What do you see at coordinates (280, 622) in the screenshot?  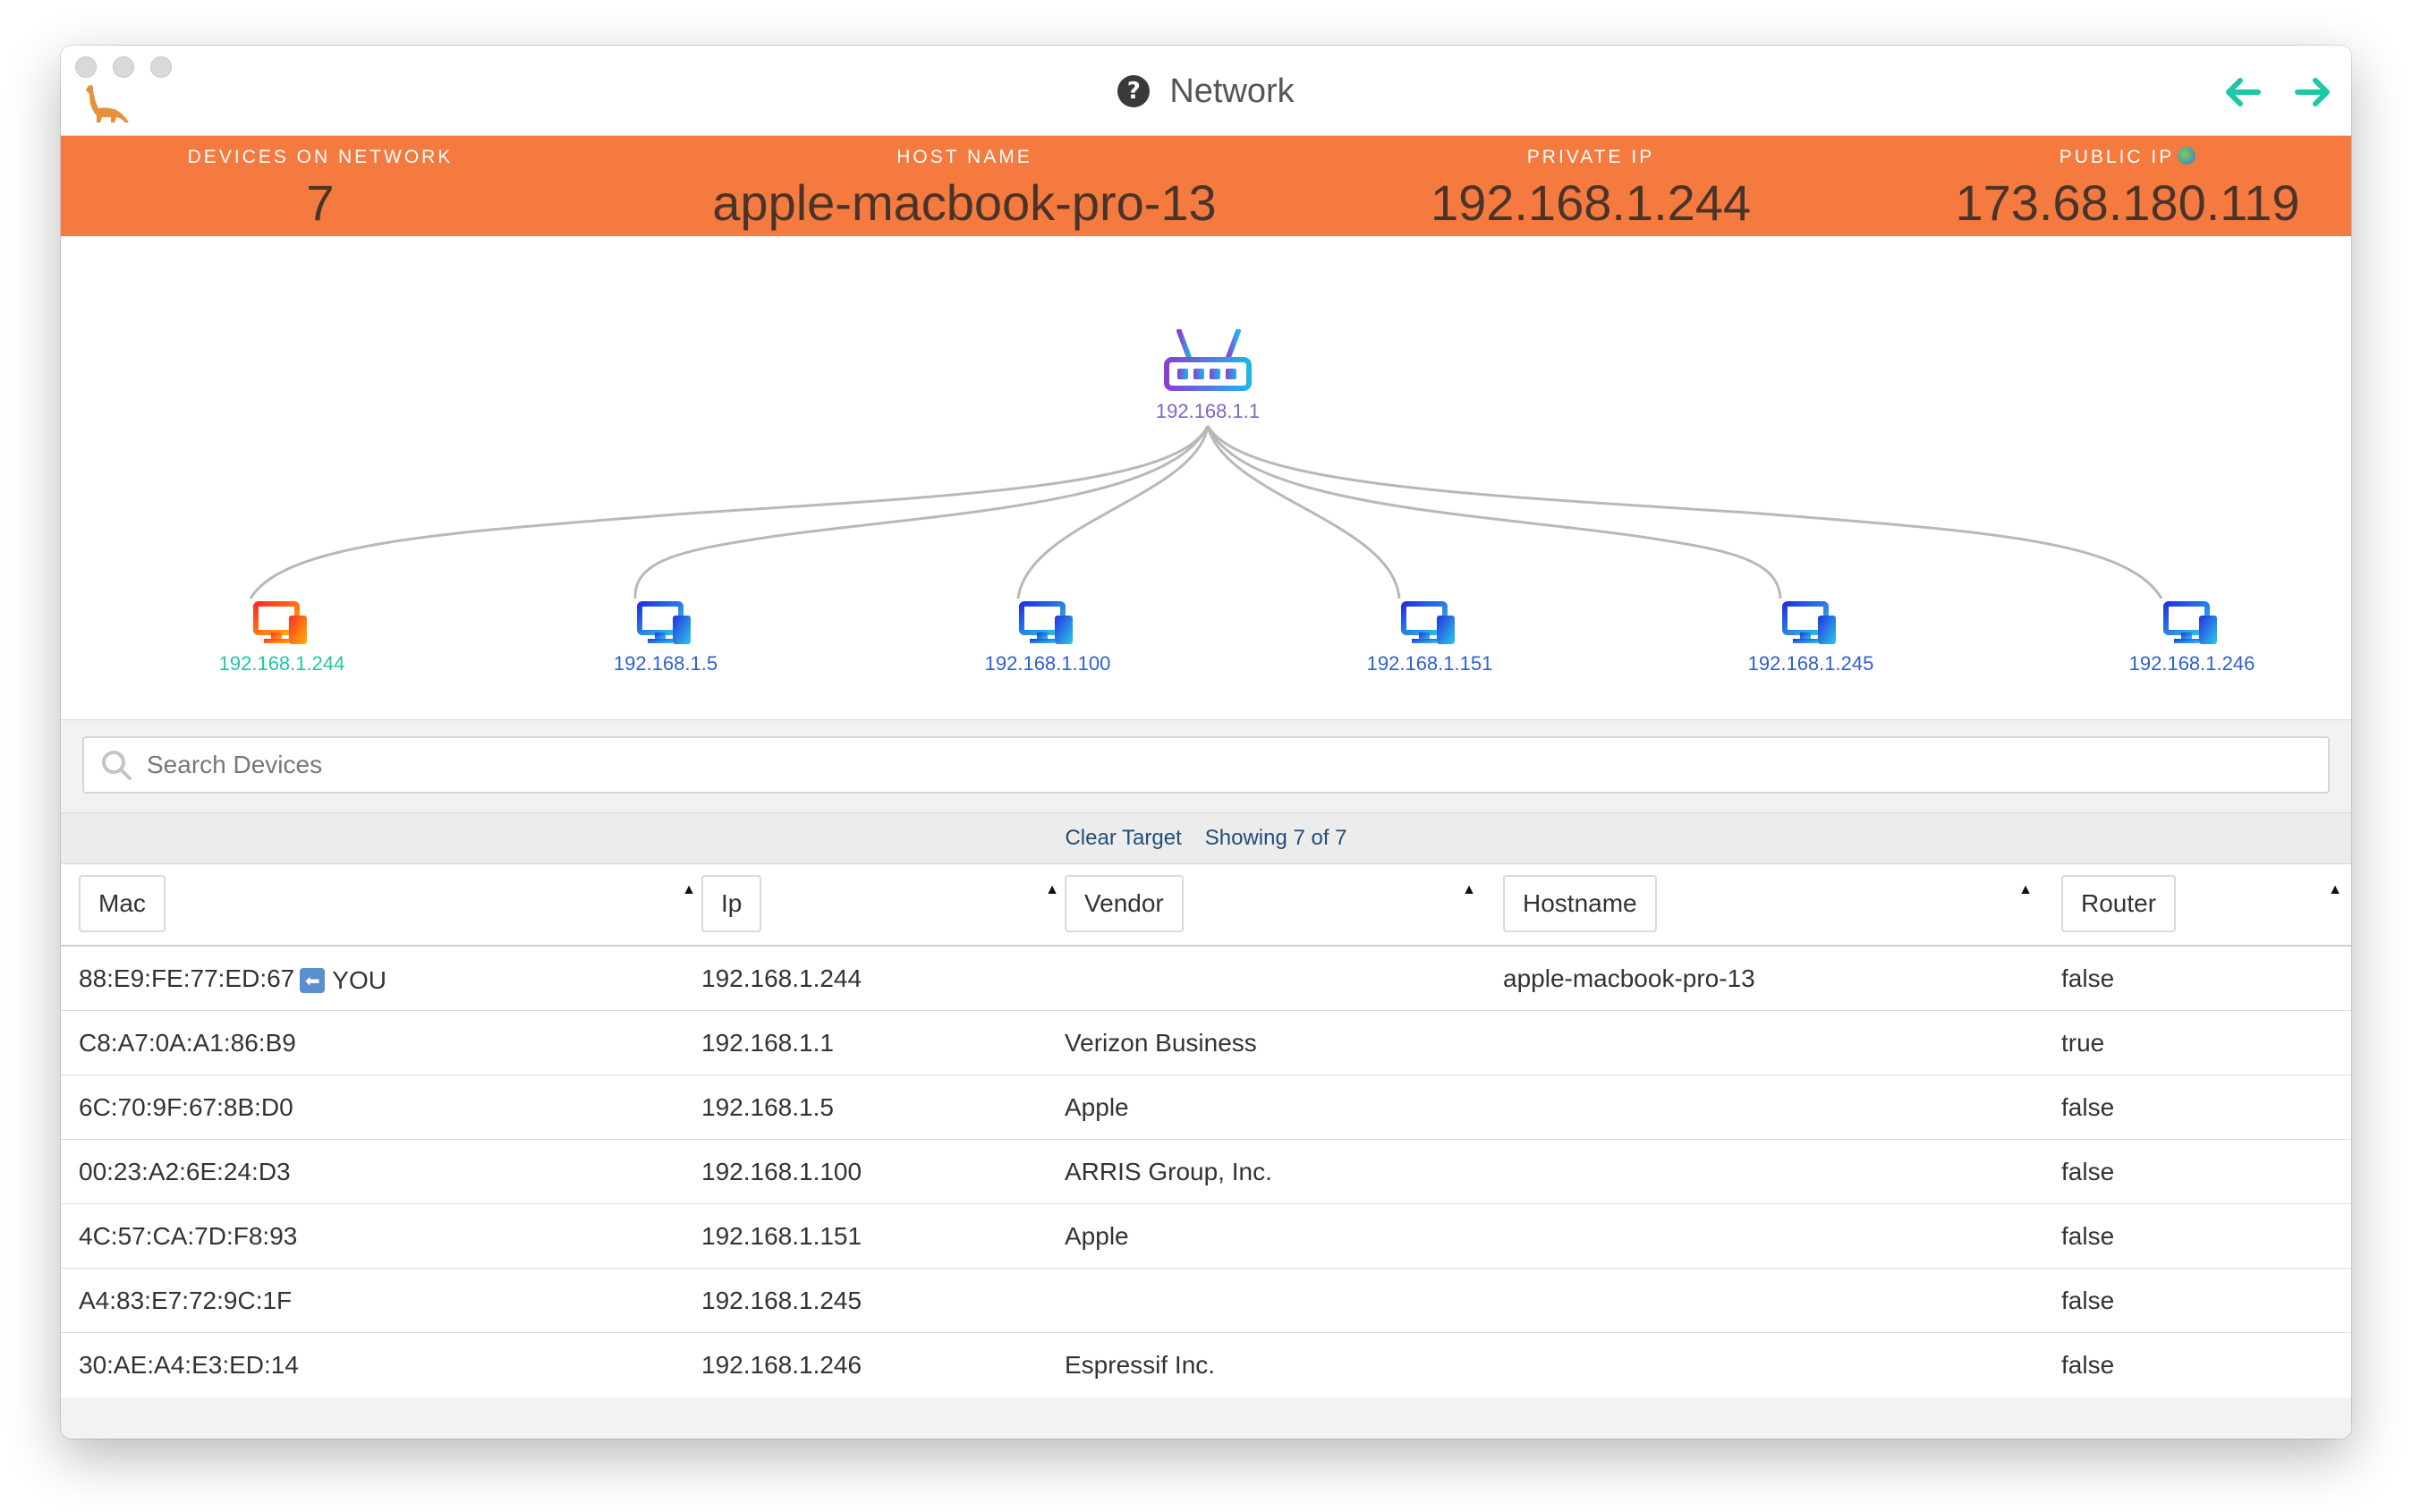 I see `computer-self-icon` at bounding box center [280, 622].